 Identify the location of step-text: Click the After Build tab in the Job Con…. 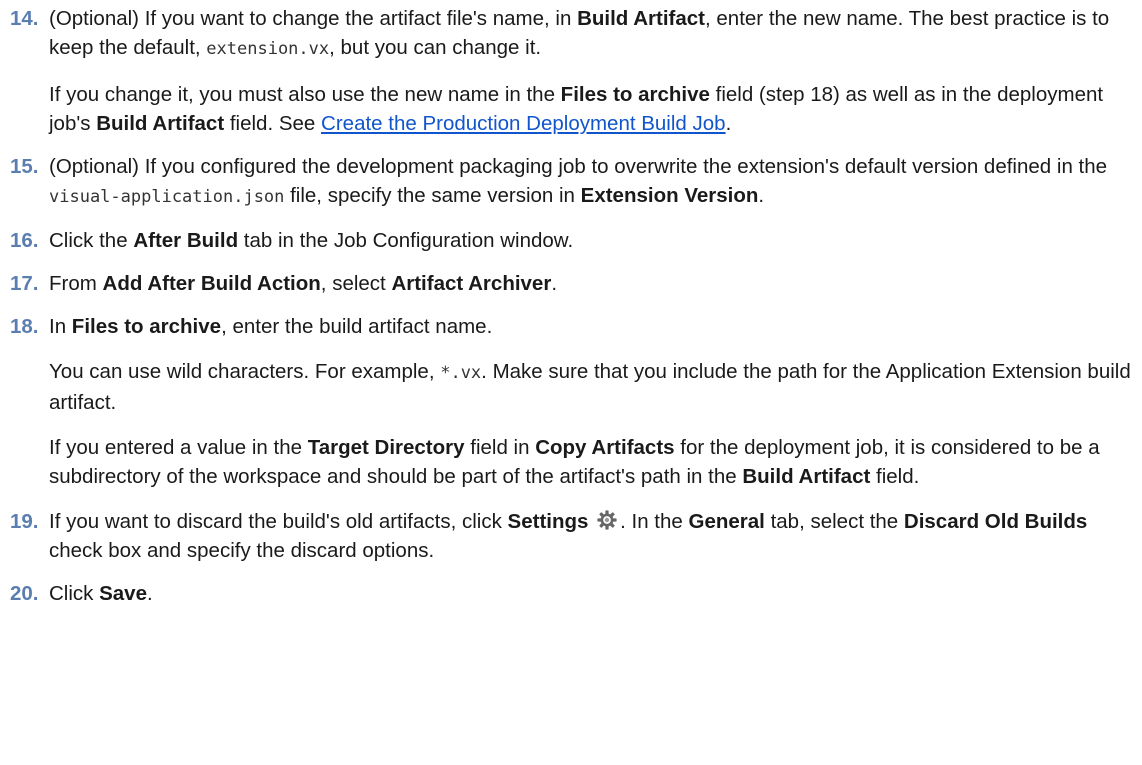
(311, 240).